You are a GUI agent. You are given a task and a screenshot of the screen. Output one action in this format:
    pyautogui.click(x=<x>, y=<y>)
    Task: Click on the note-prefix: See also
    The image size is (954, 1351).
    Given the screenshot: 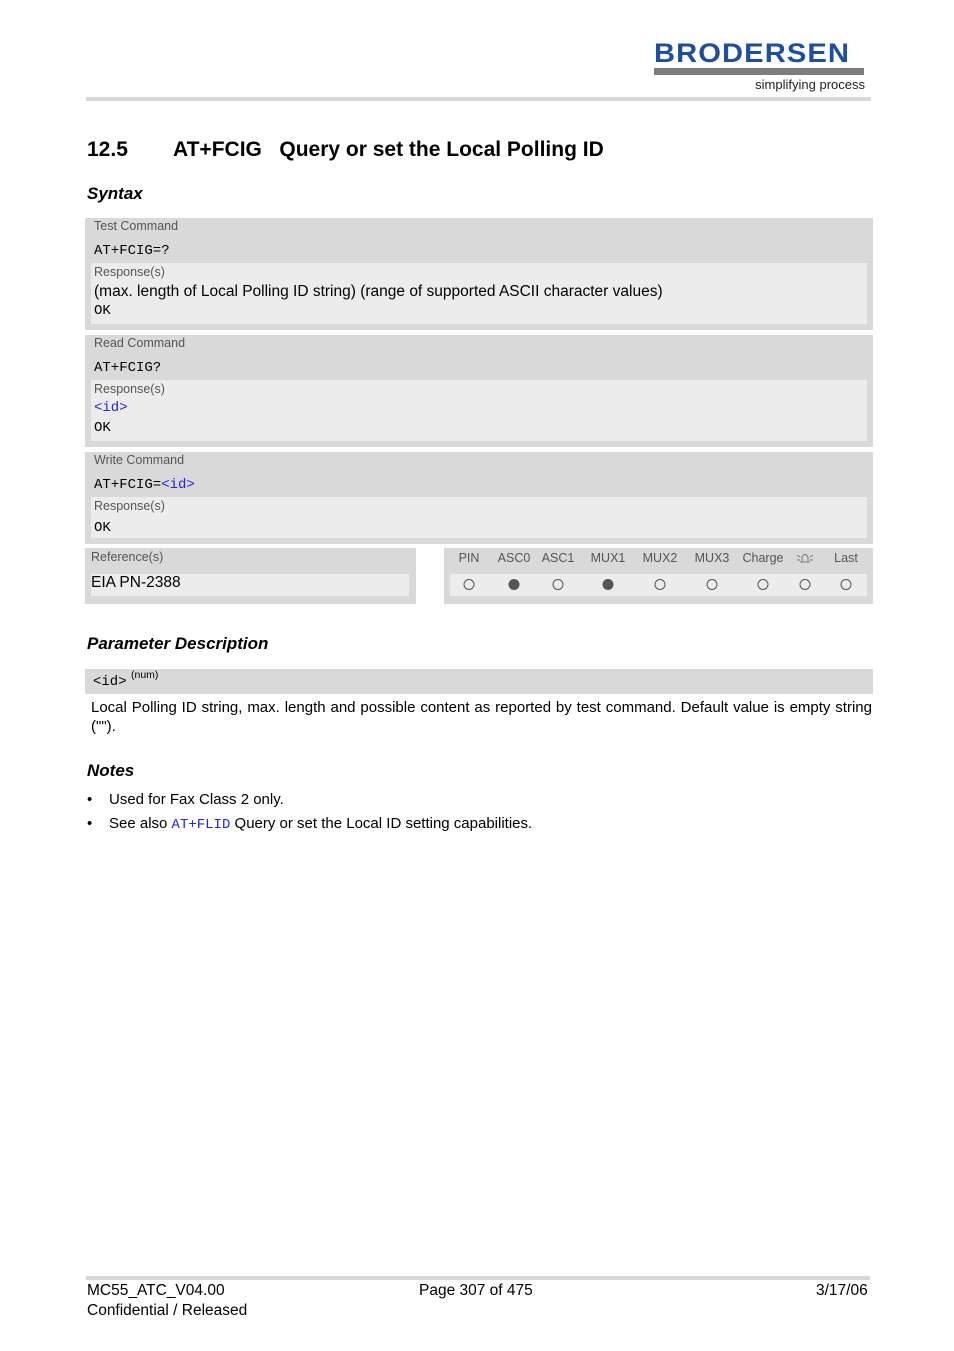 What is the action you would take?
    pyautogui.click(x=140, y=823)
    